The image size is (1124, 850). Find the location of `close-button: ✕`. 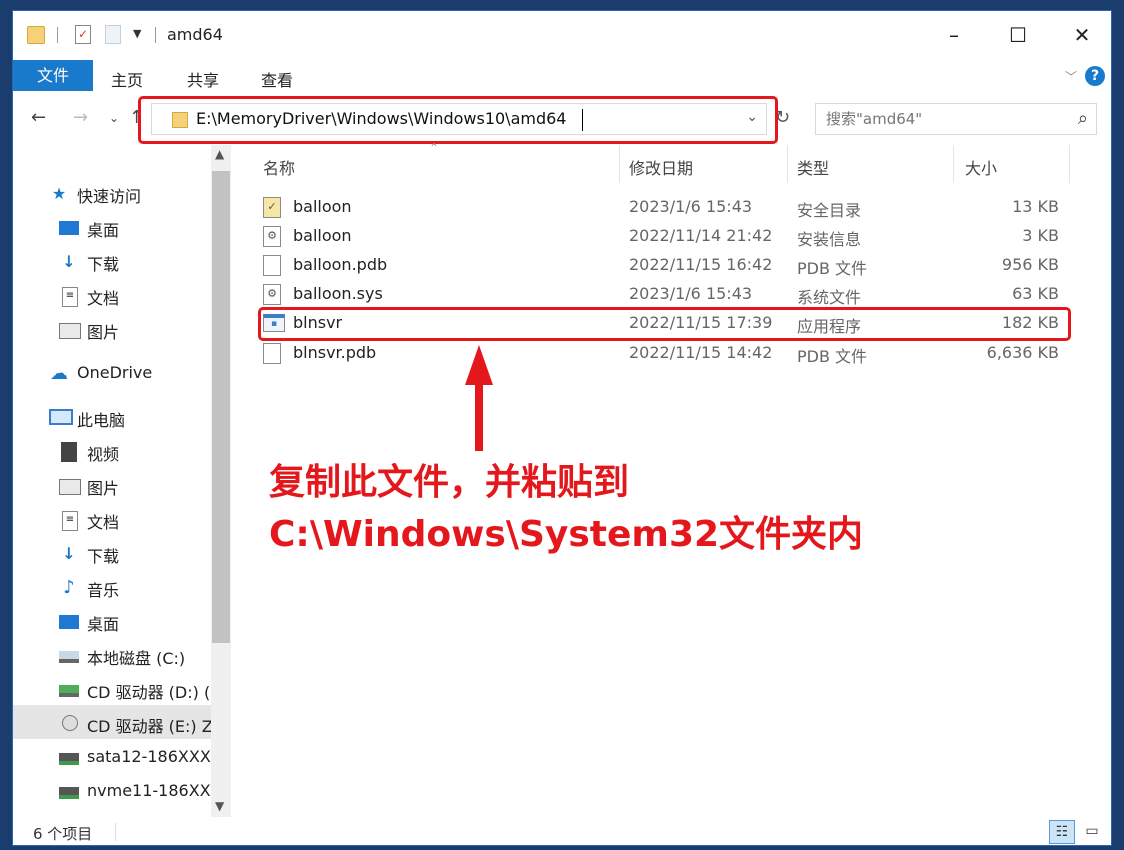

close-button: ✕ is located at coordinates (1081, 35).